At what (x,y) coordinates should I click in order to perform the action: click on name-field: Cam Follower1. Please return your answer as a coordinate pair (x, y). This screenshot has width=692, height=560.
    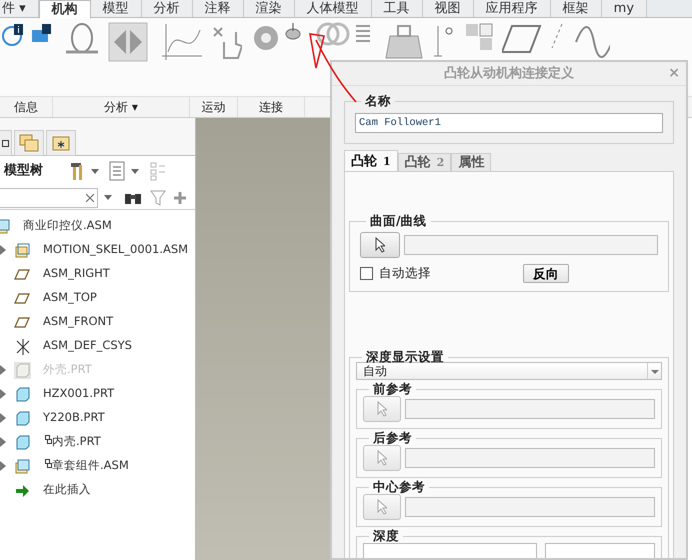
    Looking at the image, I should click on (509, 123).